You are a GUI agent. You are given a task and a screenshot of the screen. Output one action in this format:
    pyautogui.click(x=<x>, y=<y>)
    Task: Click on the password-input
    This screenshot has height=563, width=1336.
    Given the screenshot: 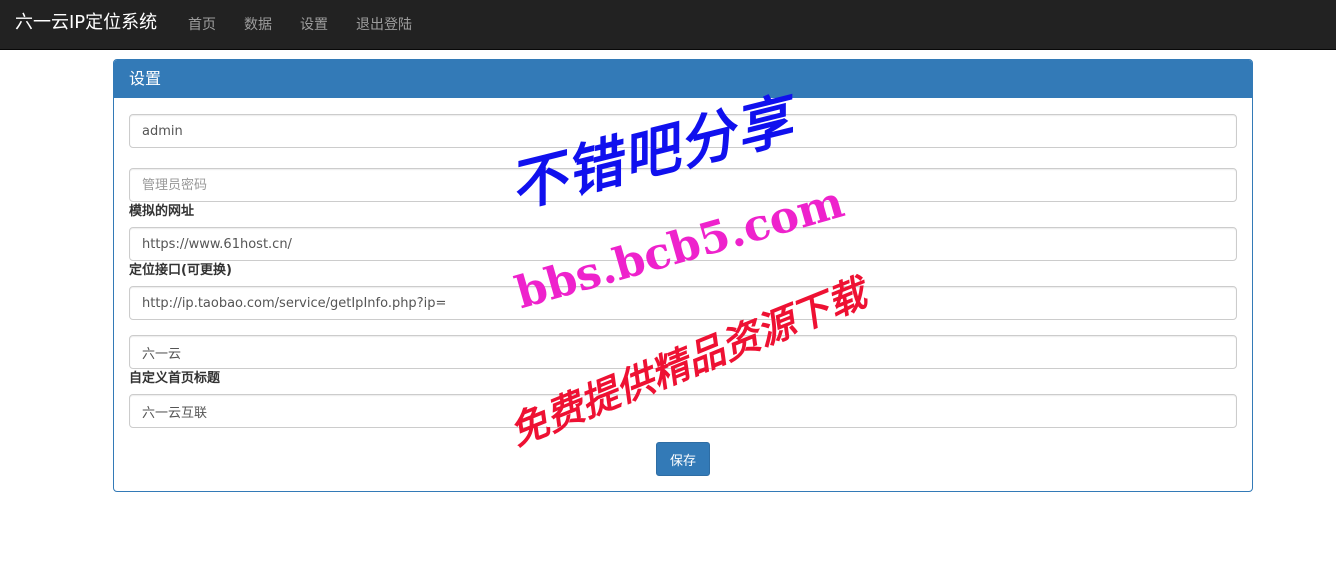 What is the action you would take?
    pyautogui.click(x=683, y=185)
    